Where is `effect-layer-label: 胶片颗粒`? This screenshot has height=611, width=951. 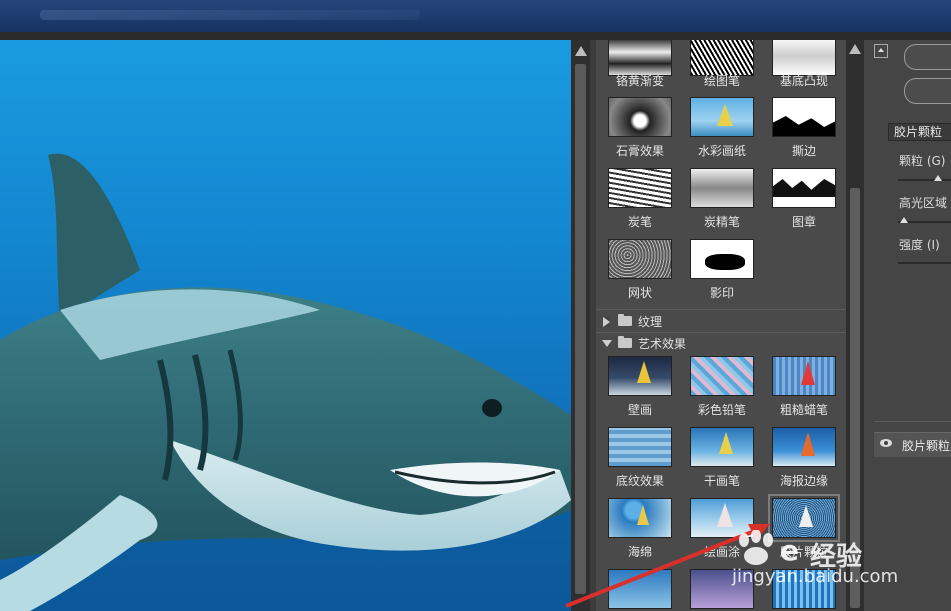 effect-layer-label: 胶片颗粒 is located at coordinates (926, 446).